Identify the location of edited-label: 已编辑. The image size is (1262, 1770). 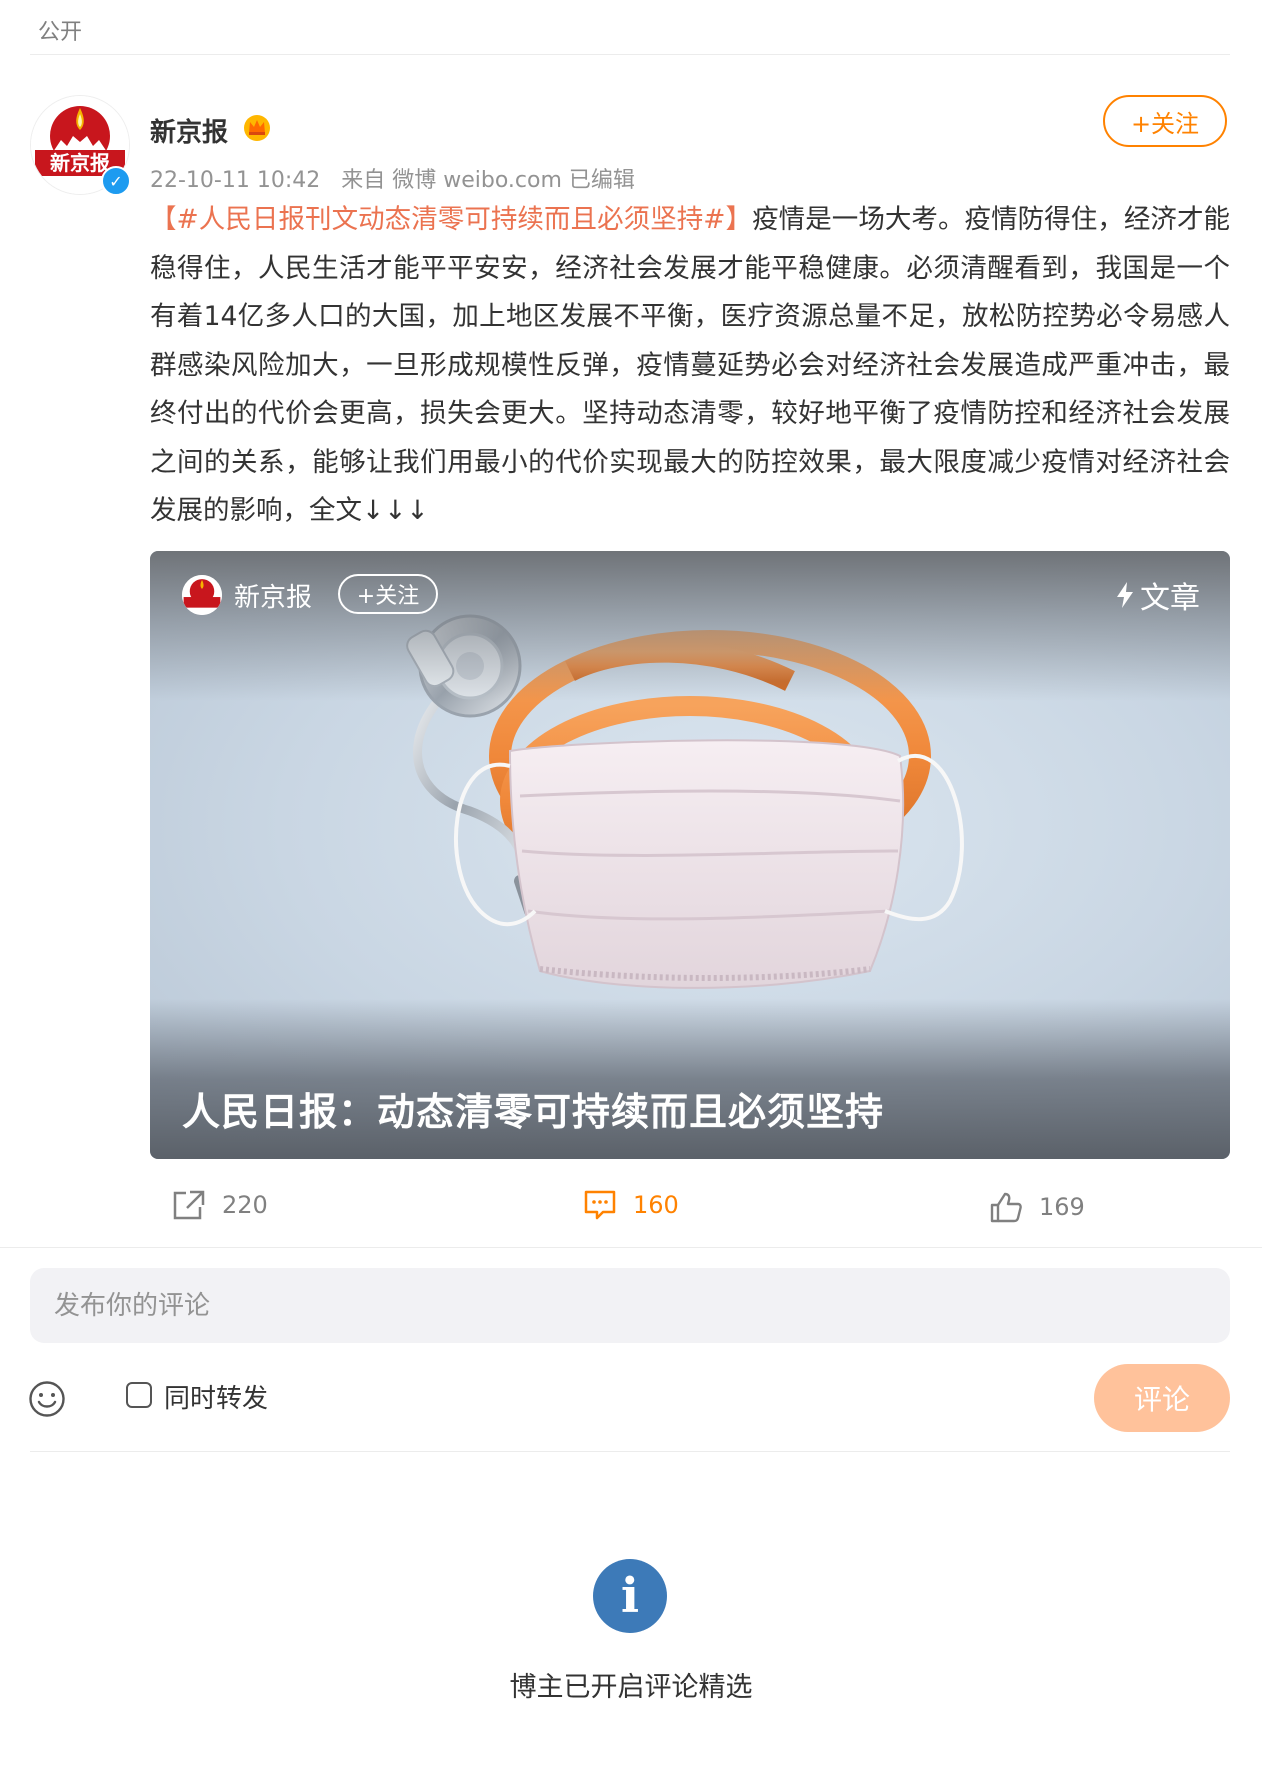
(602, 180).